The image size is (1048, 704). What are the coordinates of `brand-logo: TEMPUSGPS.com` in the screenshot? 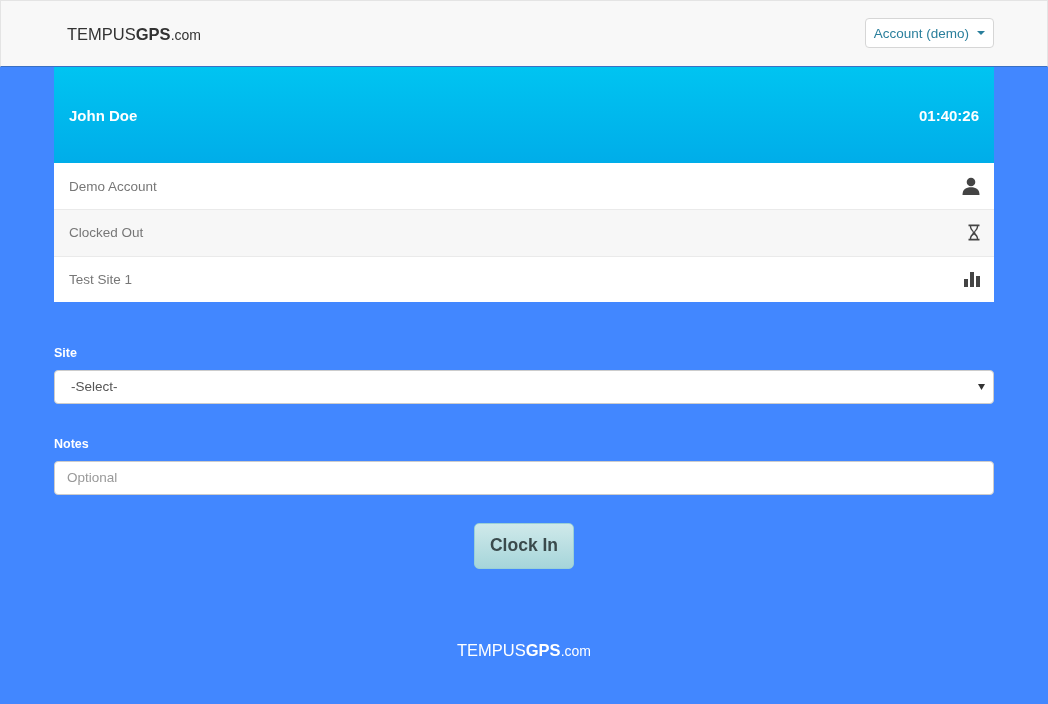 It's located at (134, 34).